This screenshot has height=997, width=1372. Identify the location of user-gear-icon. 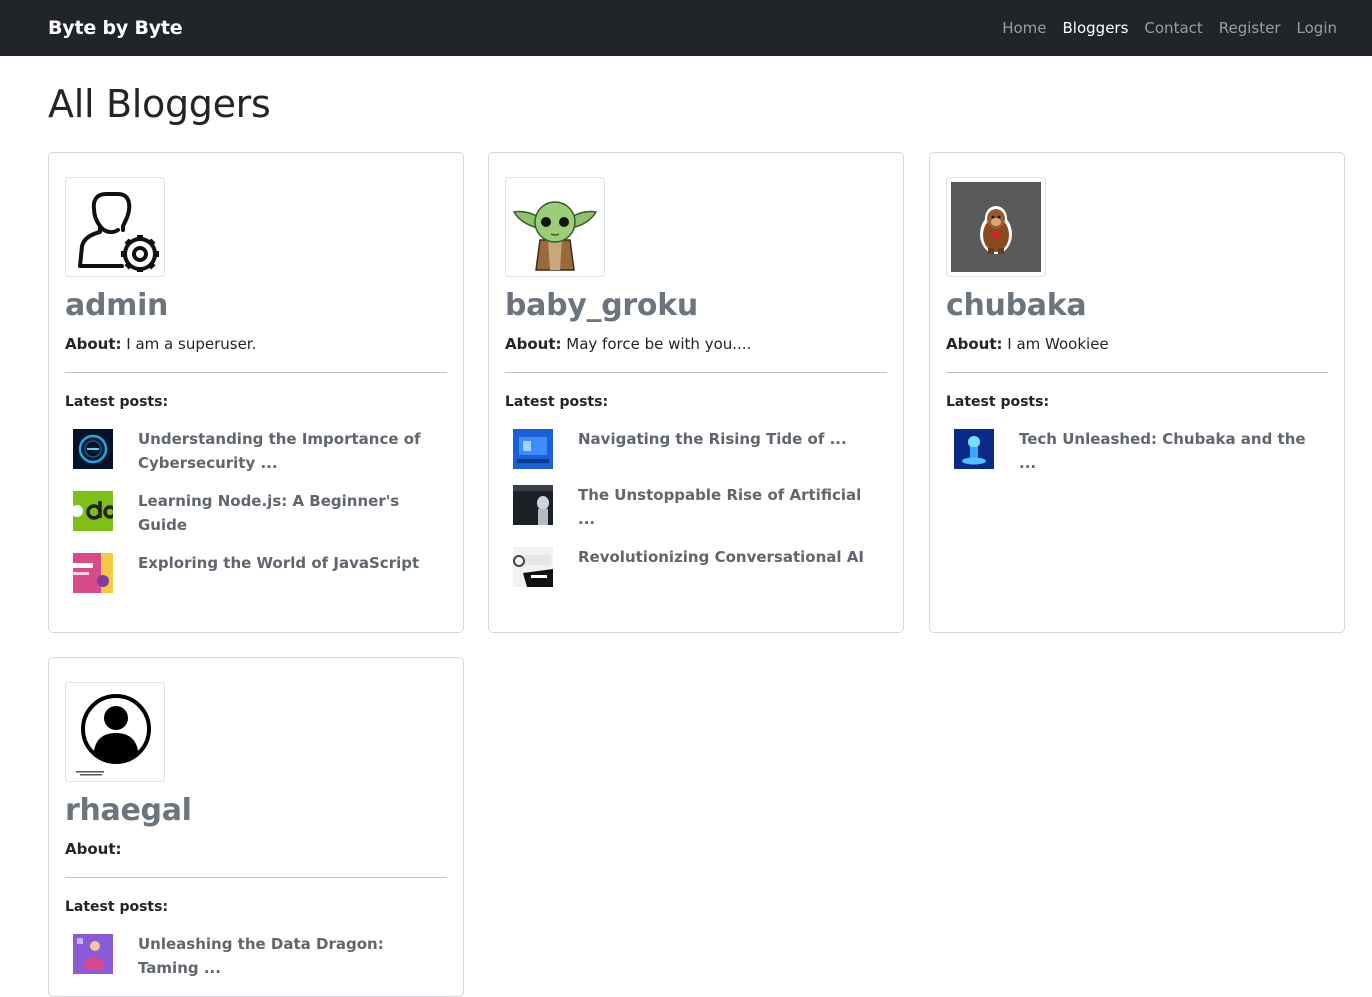
(115, 227).